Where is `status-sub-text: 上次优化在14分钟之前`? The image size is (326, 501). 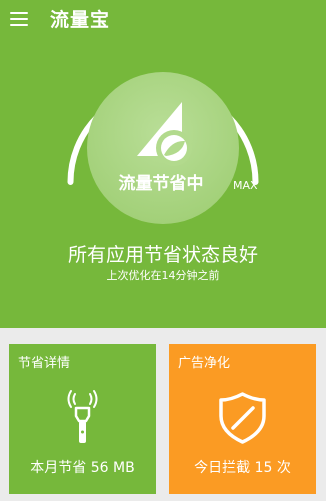 status-sub-text: 上次优化在14分钟之前 is located at coordinates (163, 275).